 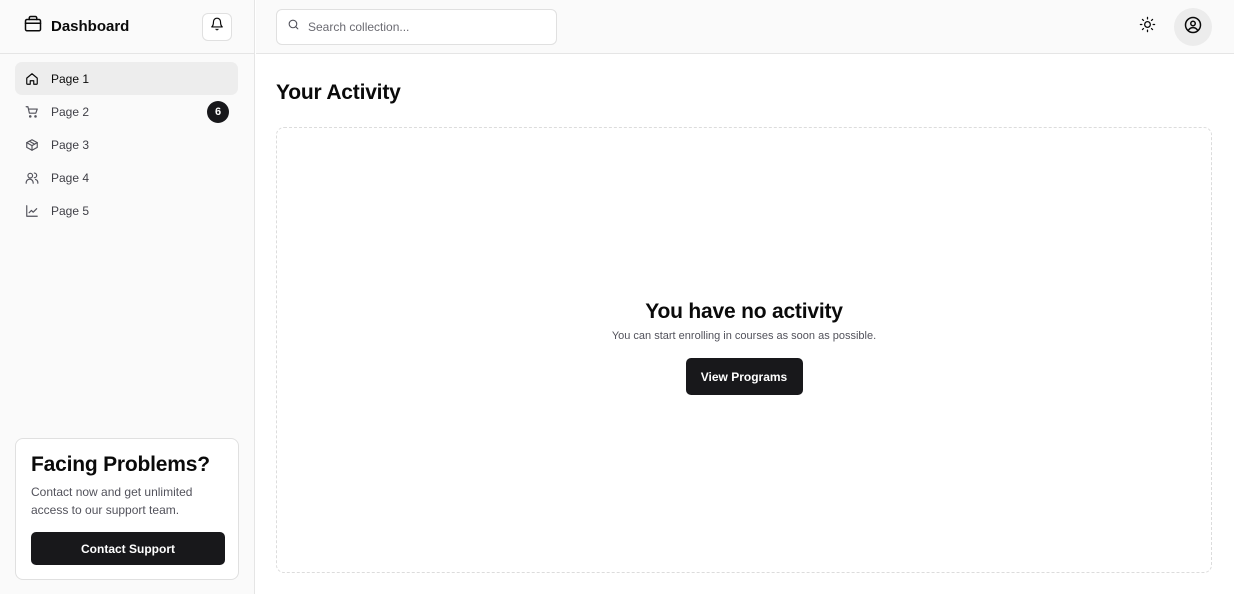 What do you see at coordinates (70, 111) in the screenshot?
I see `sidebar-item-label: Page 2` at bounding box center [70, 111].